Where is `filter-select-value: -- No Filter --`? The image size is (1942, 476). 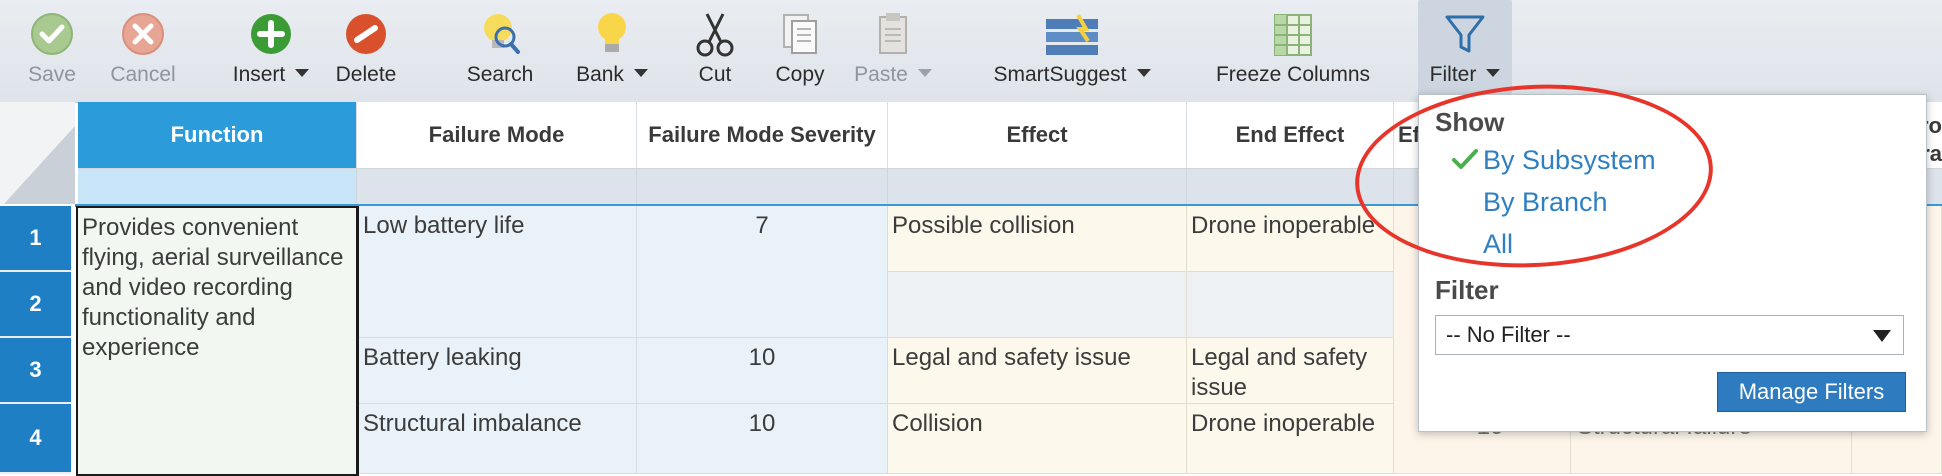 filter-select-value: -- No Filter -- is located at coordinates (1508, 334).